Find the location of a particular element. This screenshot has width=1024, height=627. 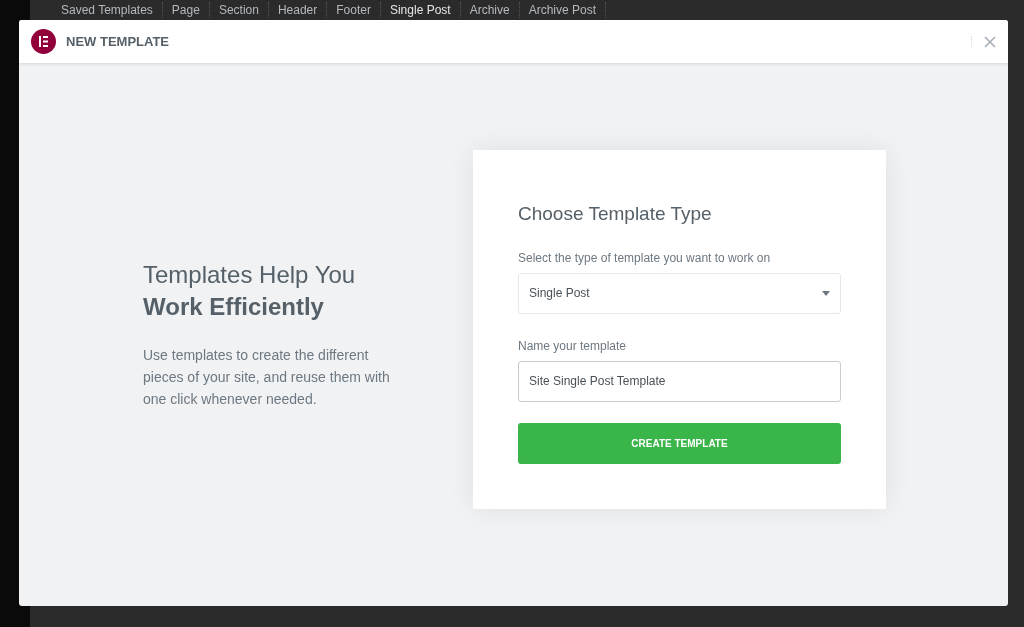

tab: Single Post is located at coordinates (420, 10).